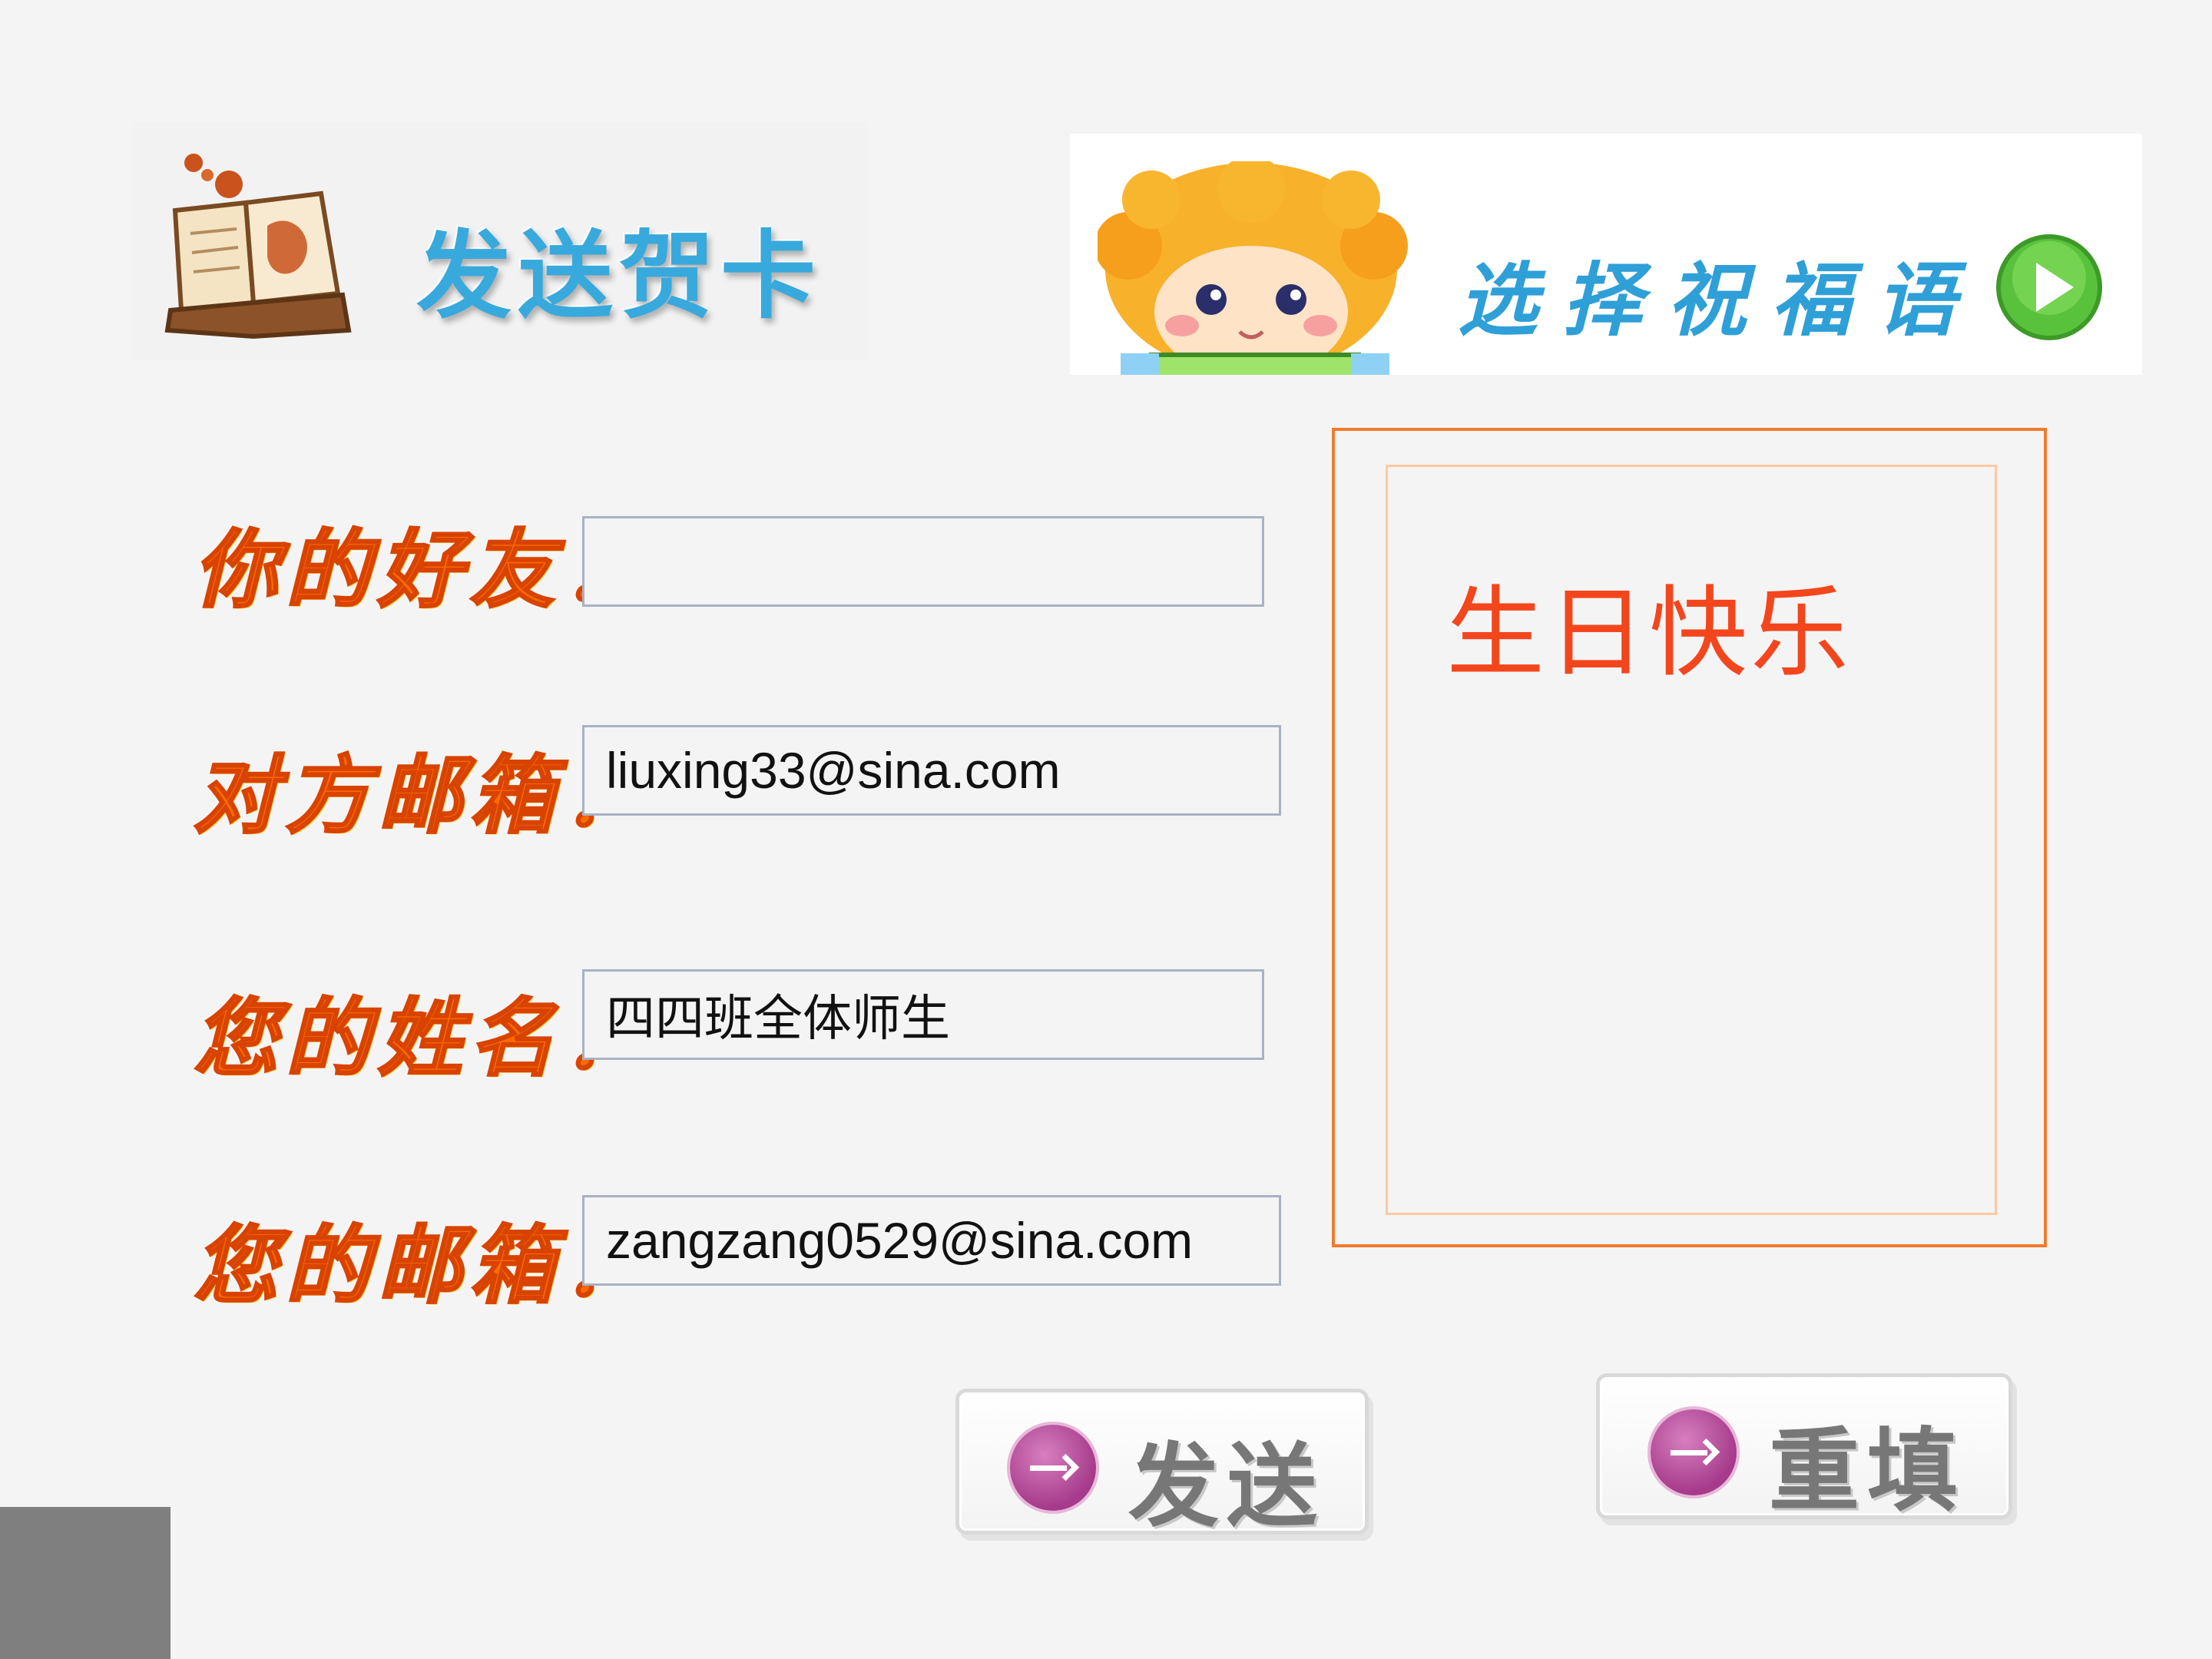 The height and width of the screenshot is (1659, 2212). I want to click on choose-greeting-button: 选择祝福语, so click(1606, 255).